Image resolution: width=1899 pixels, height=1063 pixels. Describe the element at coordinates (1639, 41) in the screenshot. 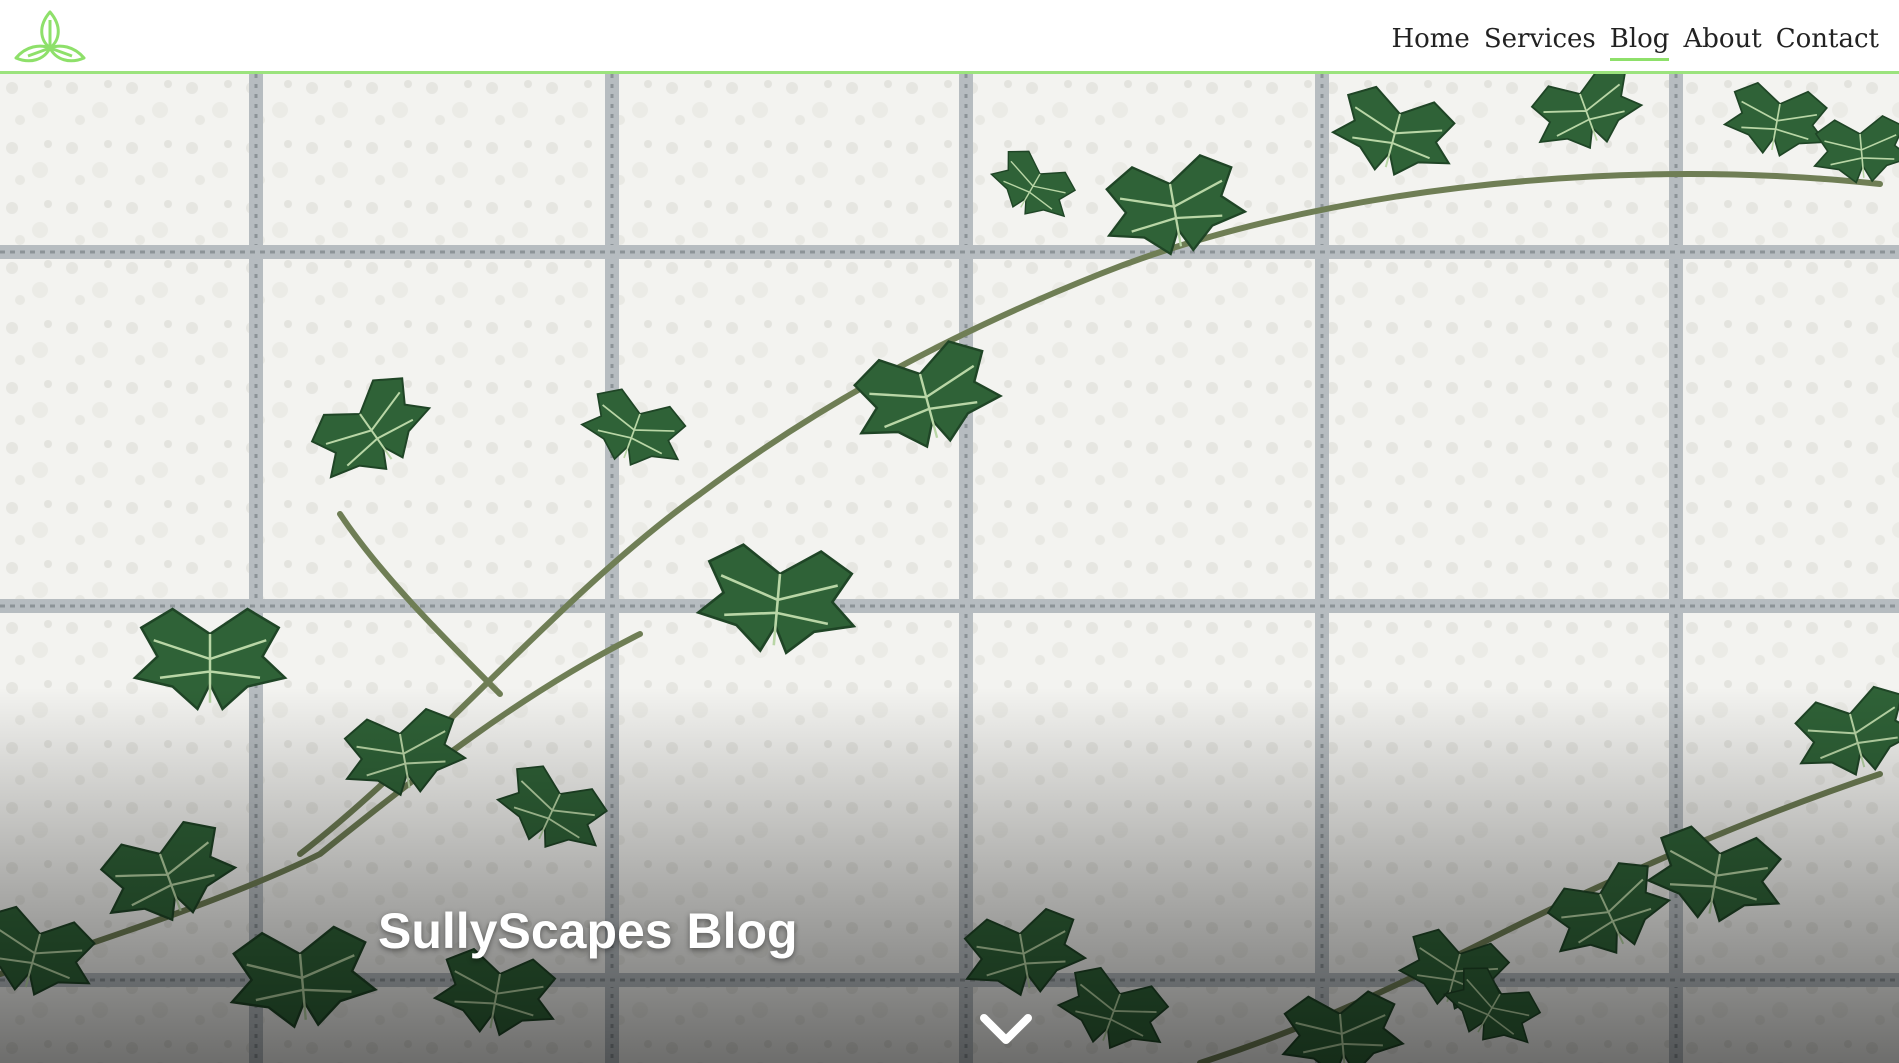

I see `nav-blog: Blog` at that location.